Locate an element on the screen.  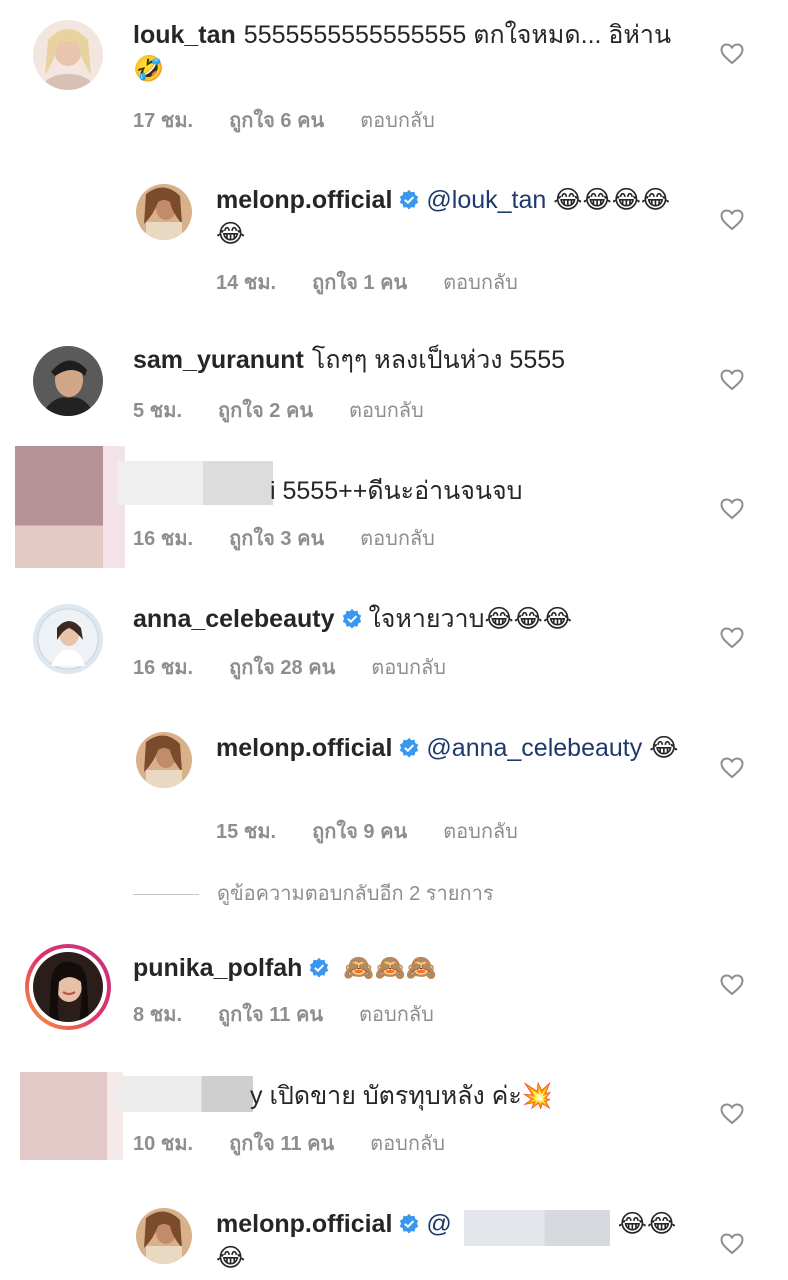
comment-text: melonp.official @anna_celebeauty 😂 is located at coordinates (456, 748).